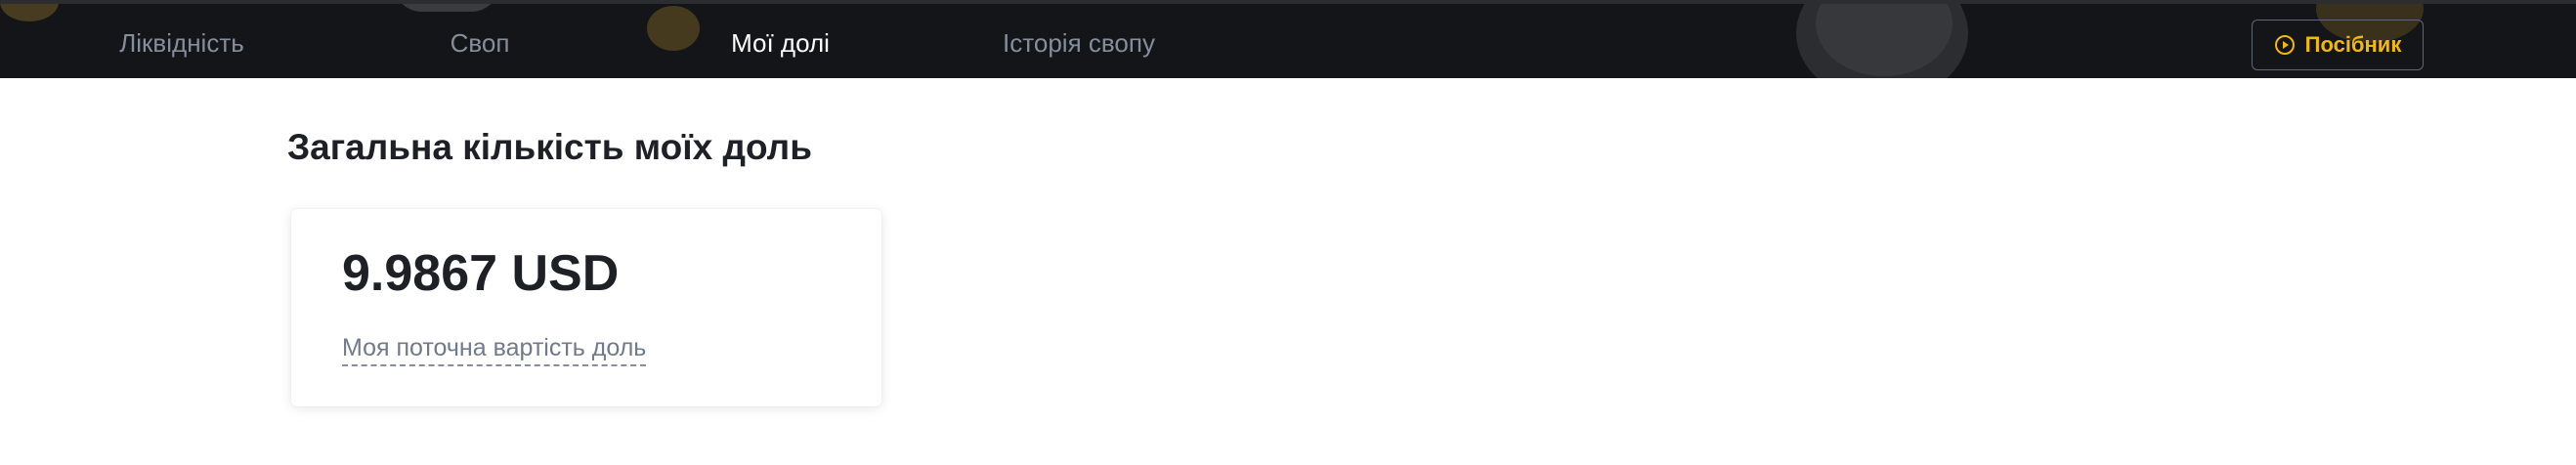 Image resolution: width=2576 pixels, height=465 pixels. I want to click on tab-swap-history: Історія свопу, so click(1079, 41).